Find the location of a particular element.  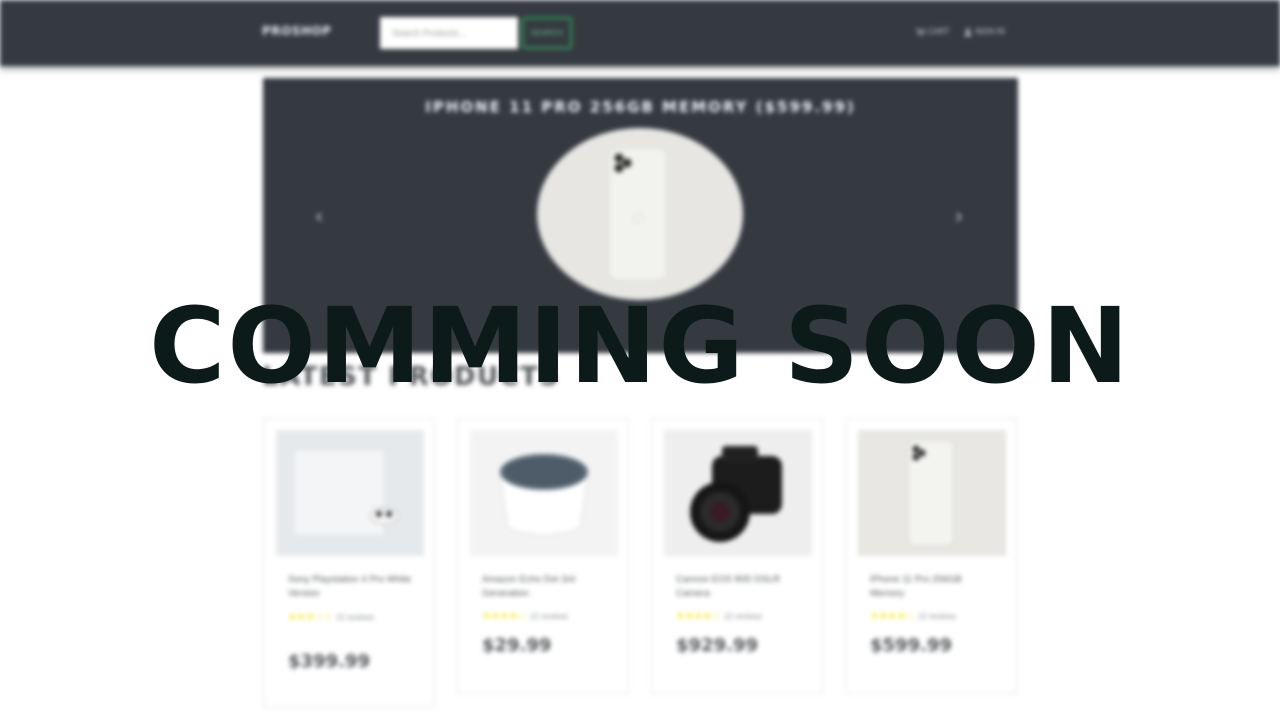

product-rating: ★★★☆☆ 12 reviews is located at coordinates (350, 618).